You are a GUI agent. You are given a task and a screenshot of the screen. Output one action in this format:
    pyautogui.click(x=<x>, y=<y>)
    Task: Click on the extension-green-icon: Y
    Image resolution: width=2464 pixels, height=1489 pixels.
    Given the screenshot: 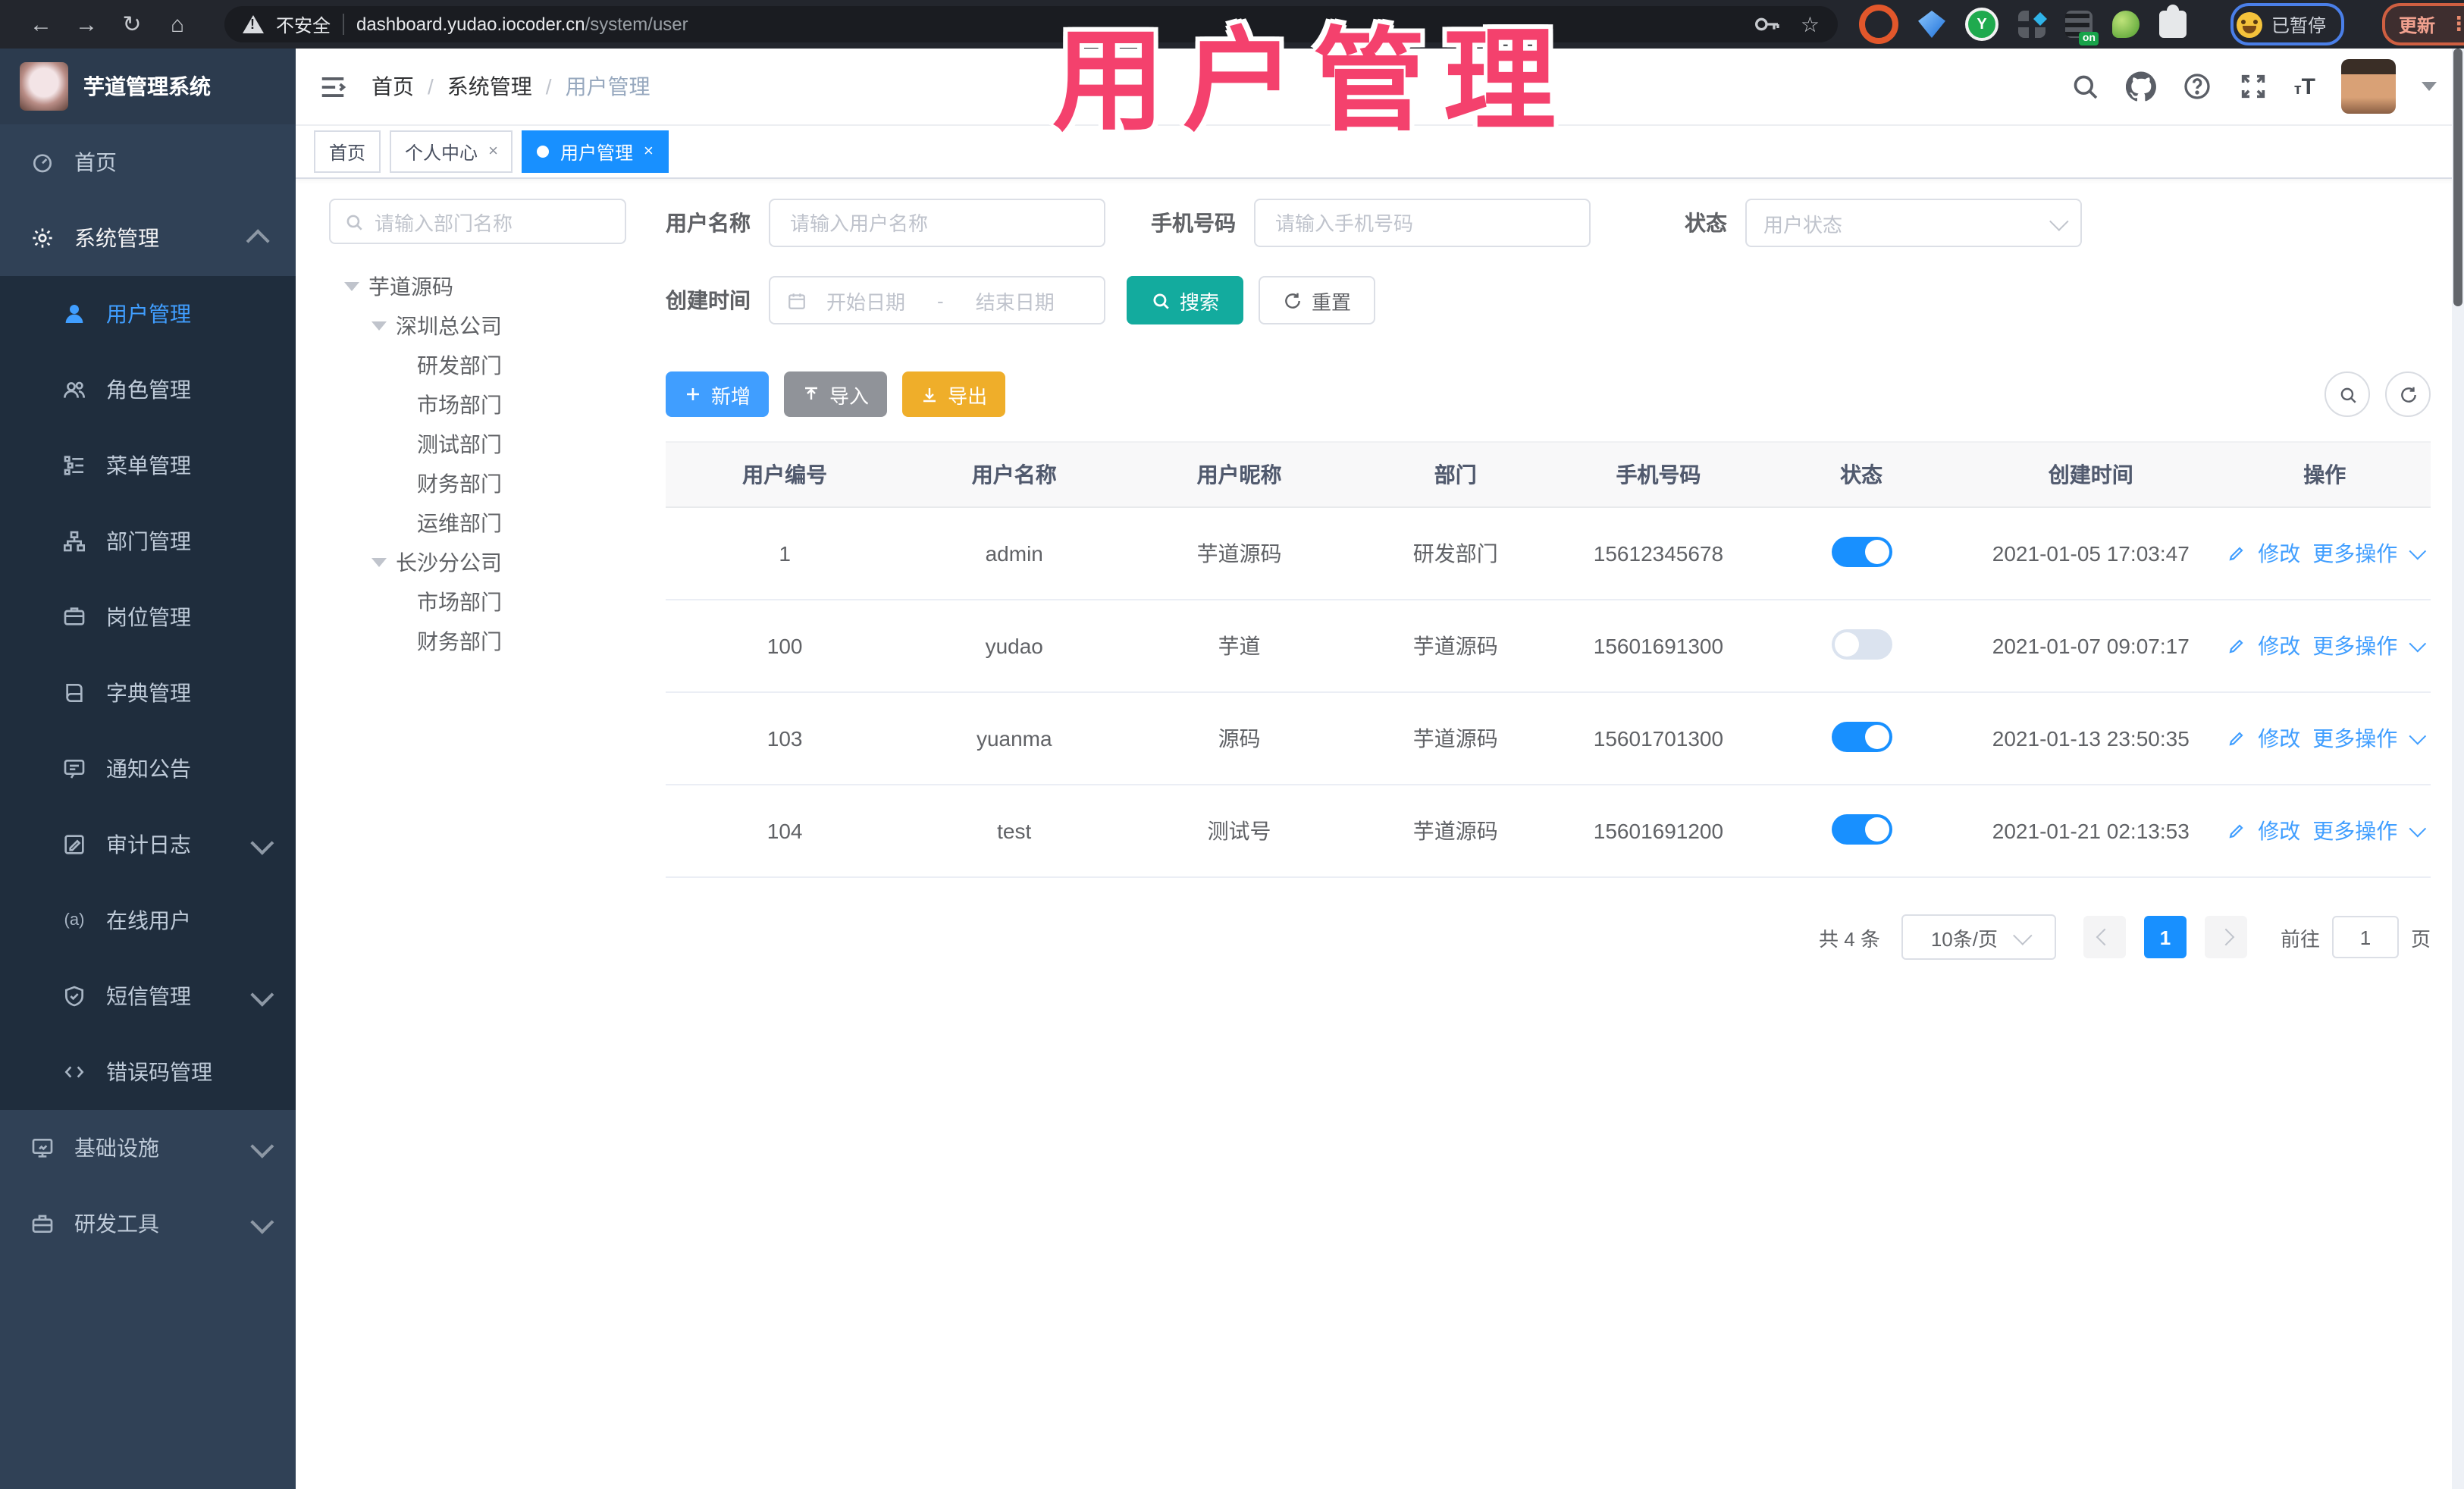 What is the action you would take?
    pyautogui.click(x=1982, y=25)
    